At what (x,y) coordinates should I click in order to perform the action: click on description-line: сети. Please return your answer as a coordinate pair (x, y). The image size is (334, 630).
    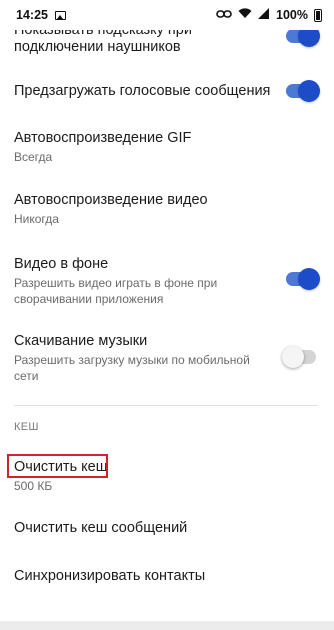
    Looking at the image, I should click on (26, 376).